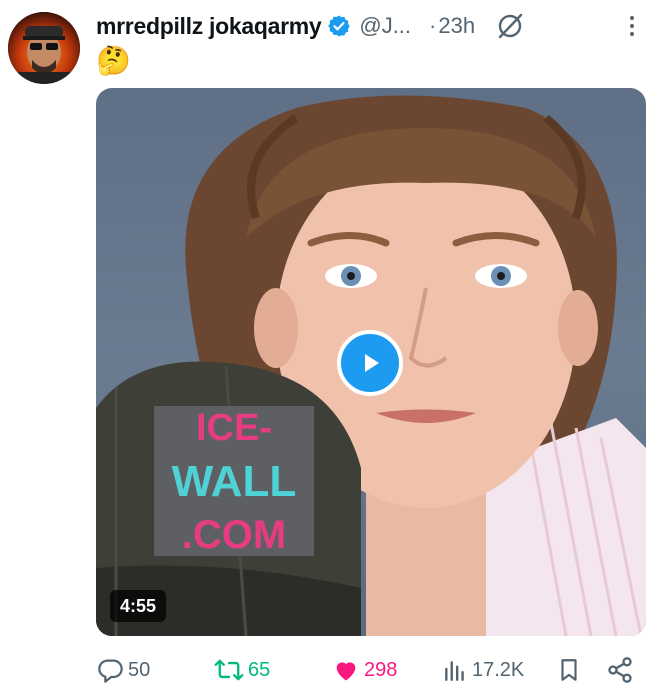 Image resolution: width=662 pixels, height=697 pixels. Describe the element at coordinates (234, 535) in the screenshot. I see `cap-text-line3: .COM` at that location.